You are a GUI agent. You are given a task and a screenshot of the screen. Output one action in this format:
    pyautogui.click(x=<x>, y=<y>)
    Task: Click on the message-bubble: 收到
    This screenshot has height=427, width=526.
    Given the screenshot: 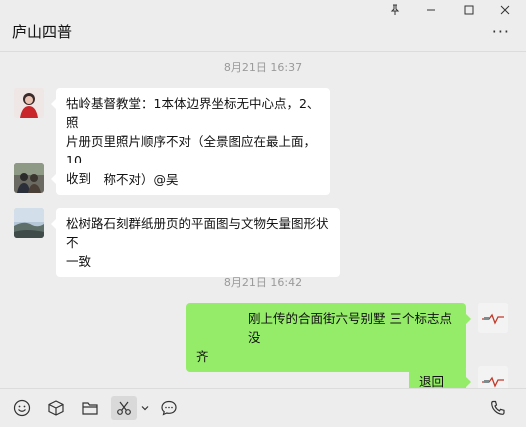 What is the action you would take?
    pyautogui.click(x=76, y=178)
    